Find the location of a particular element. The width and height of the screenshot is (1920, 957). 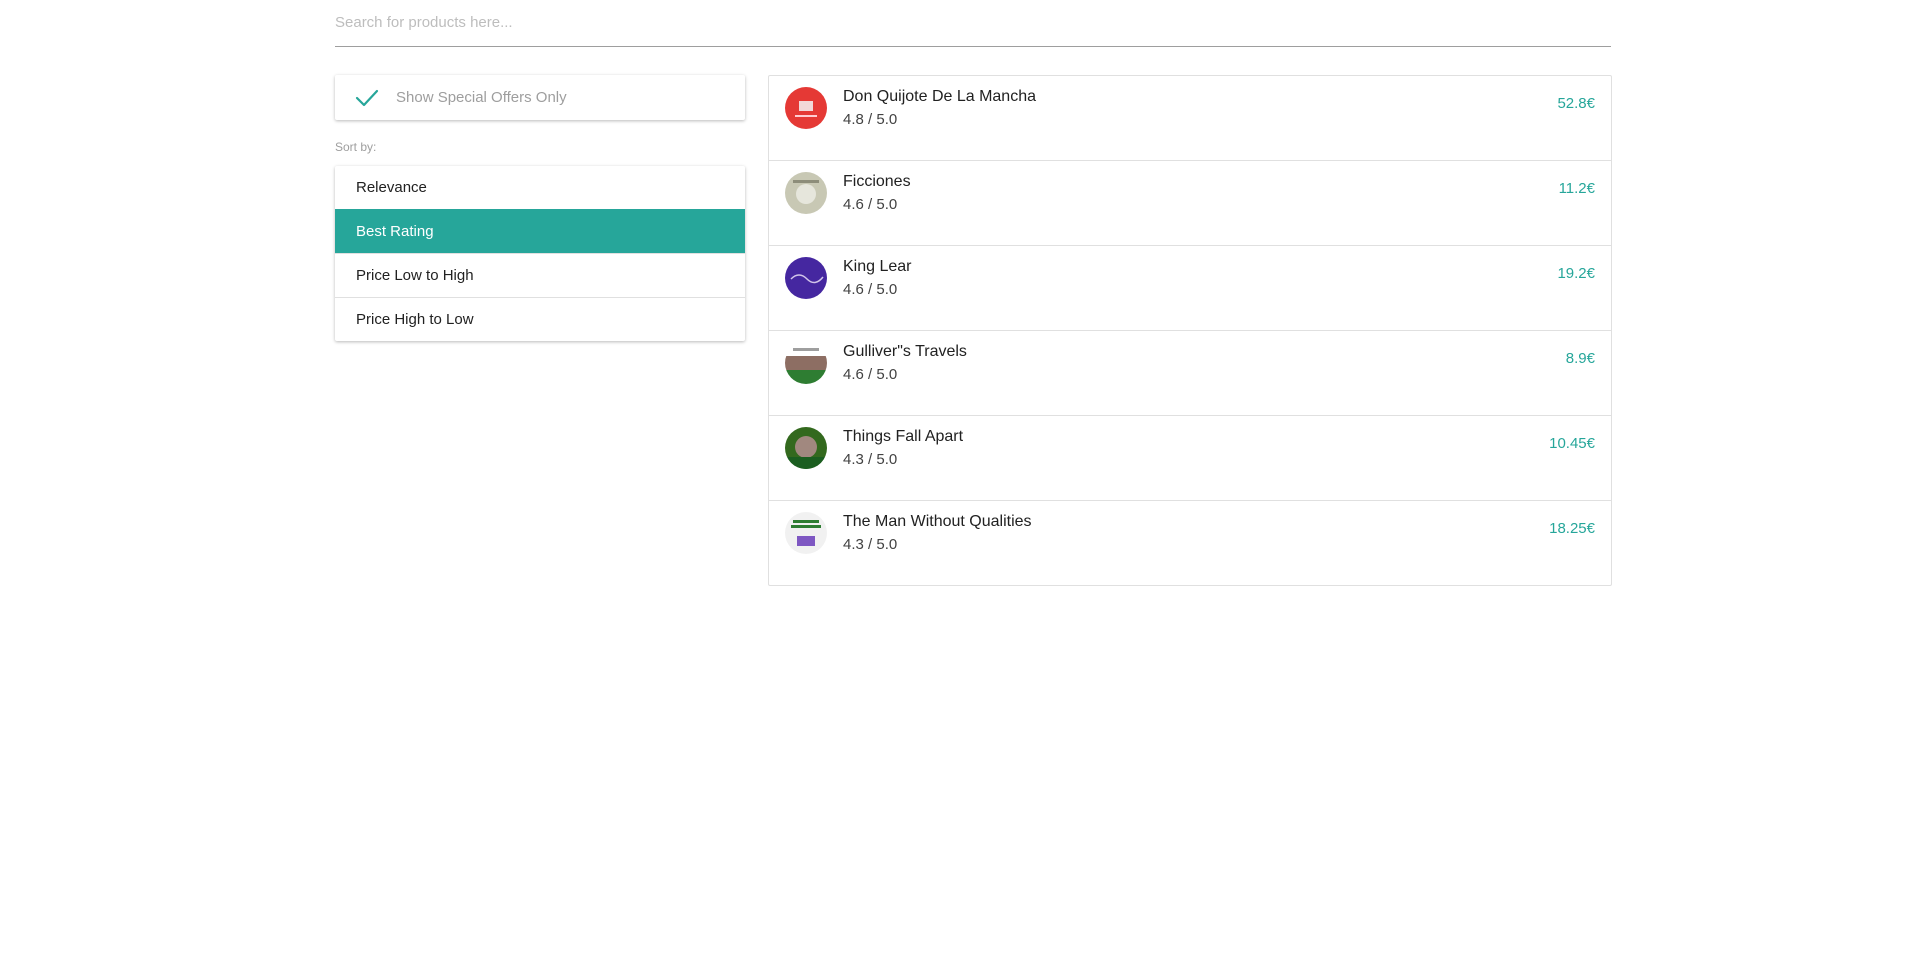

product-item: Gulliver"s Travels 4.6 / 5.0 8.9€ is located at coordinates (1190, 372).